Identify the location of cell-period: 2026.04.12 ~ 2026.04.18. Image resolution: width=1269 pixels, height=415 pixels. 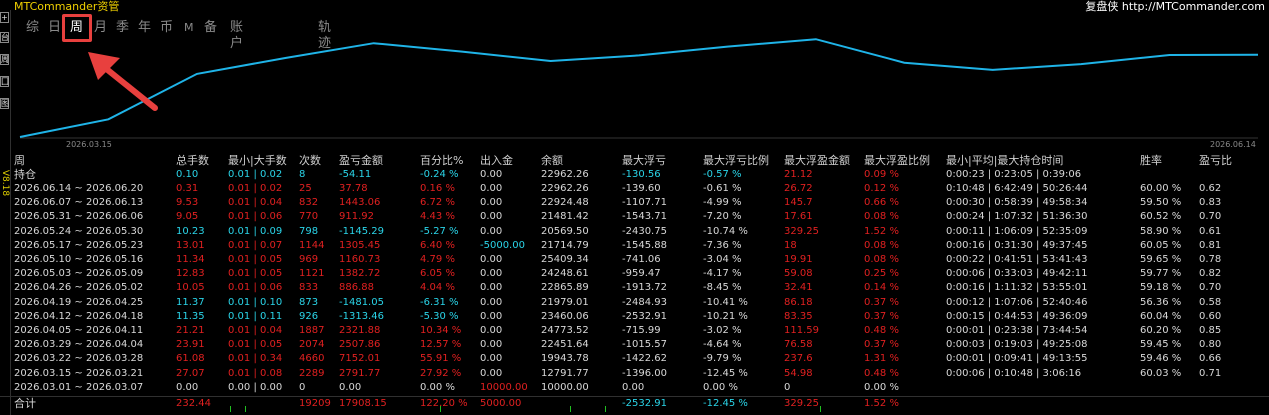
(79, 316).